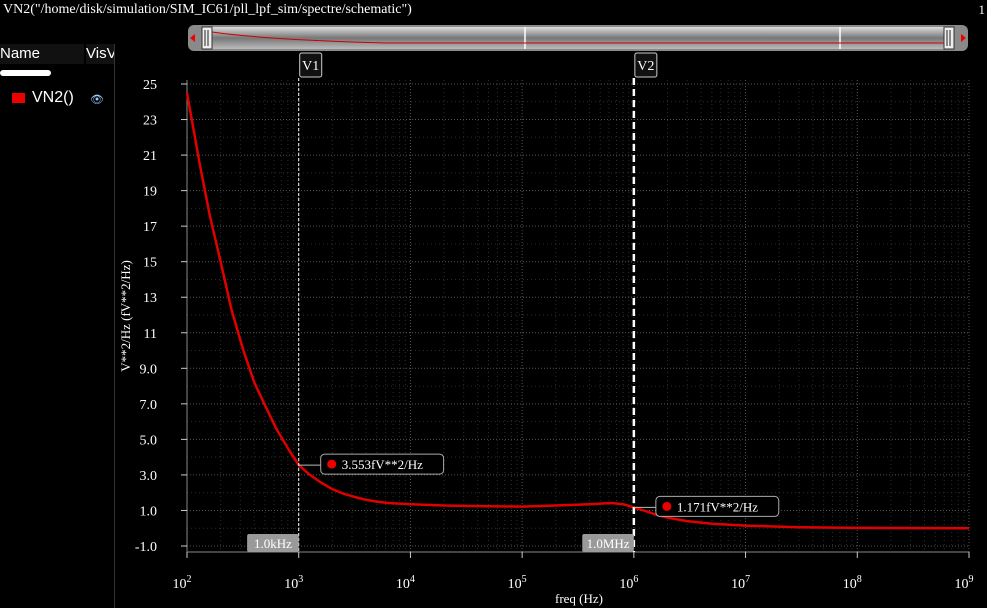  What do you see at coordinates (628, 583) in the screenshot?
I see `x-tick-label: 106` at bounding box center [628, 583].